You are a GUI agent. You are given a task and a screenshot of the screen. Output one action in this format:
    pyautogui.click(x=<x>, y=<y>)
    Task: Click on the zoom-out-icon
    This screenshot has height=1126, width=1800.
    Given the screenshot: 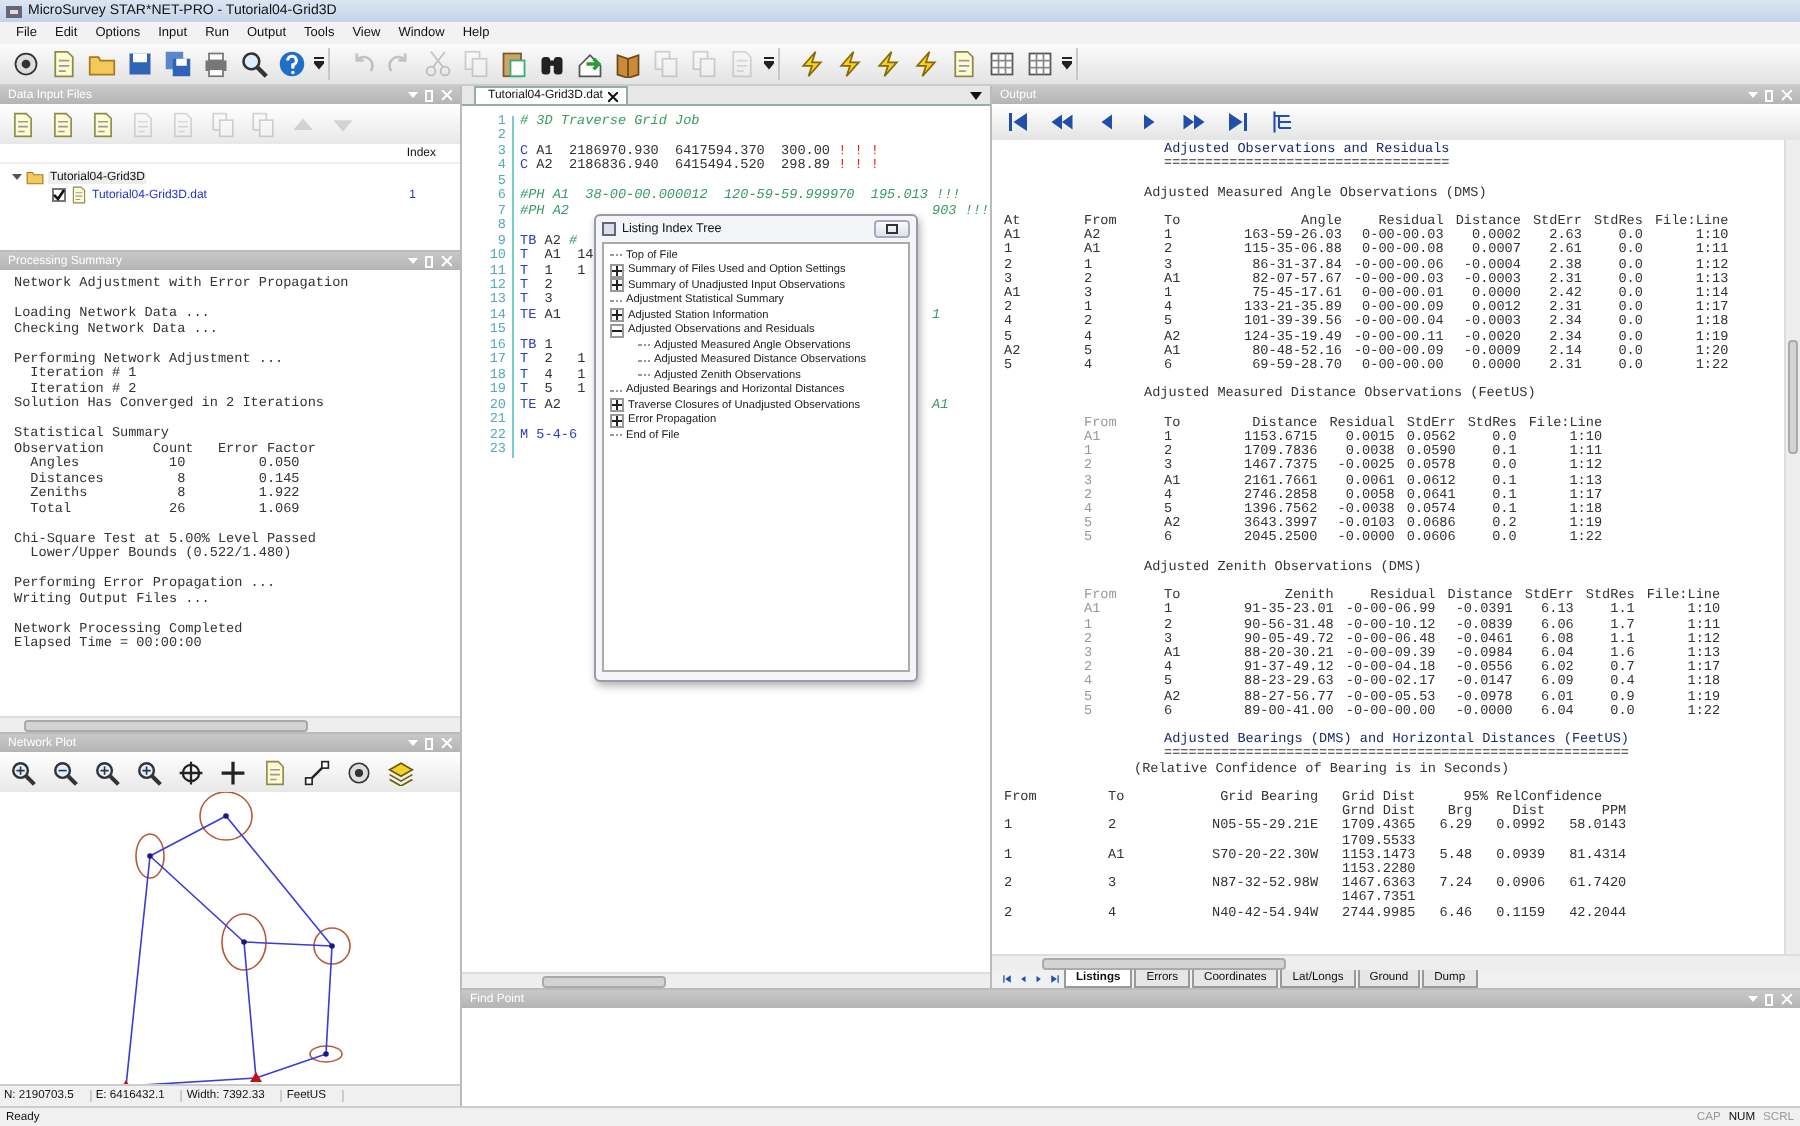 What is the action you would take?
    pyautogui.click(x=65, y=772)
    